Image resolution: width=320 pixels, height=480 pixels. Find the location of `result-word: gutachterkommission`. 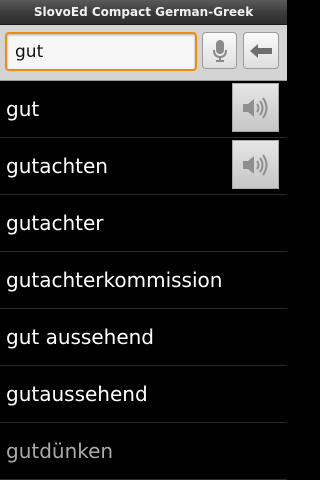

result-word: gutachterkommission is located at coordinates (114, 280).